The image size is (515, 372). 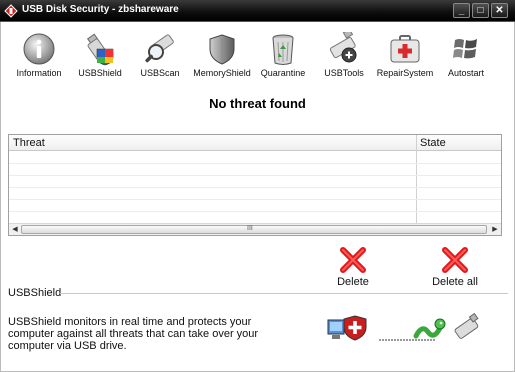 I want to click on usb-shield-icon, so click(x=100, y=49).